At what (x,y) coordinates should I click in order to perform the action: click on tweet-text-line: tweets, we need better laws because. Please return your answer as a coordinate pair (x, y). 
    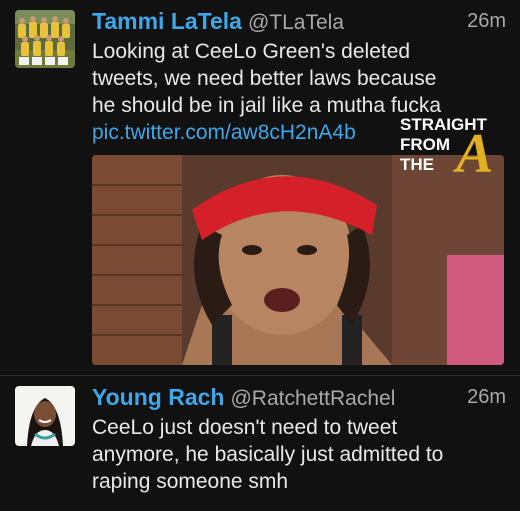
    Looking at the image, I should click on (264, 78).